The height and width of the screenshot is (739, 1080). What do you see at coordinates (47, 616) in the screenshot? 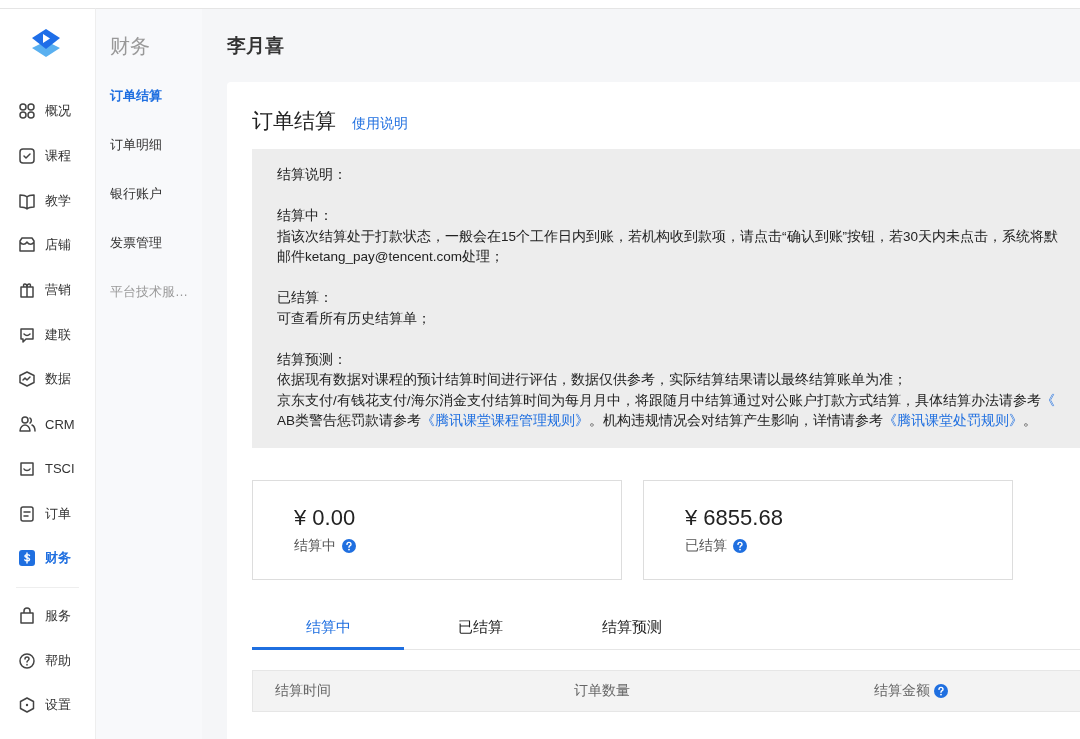
I see `nav-item: 服务` at bounding box center [47, 616].